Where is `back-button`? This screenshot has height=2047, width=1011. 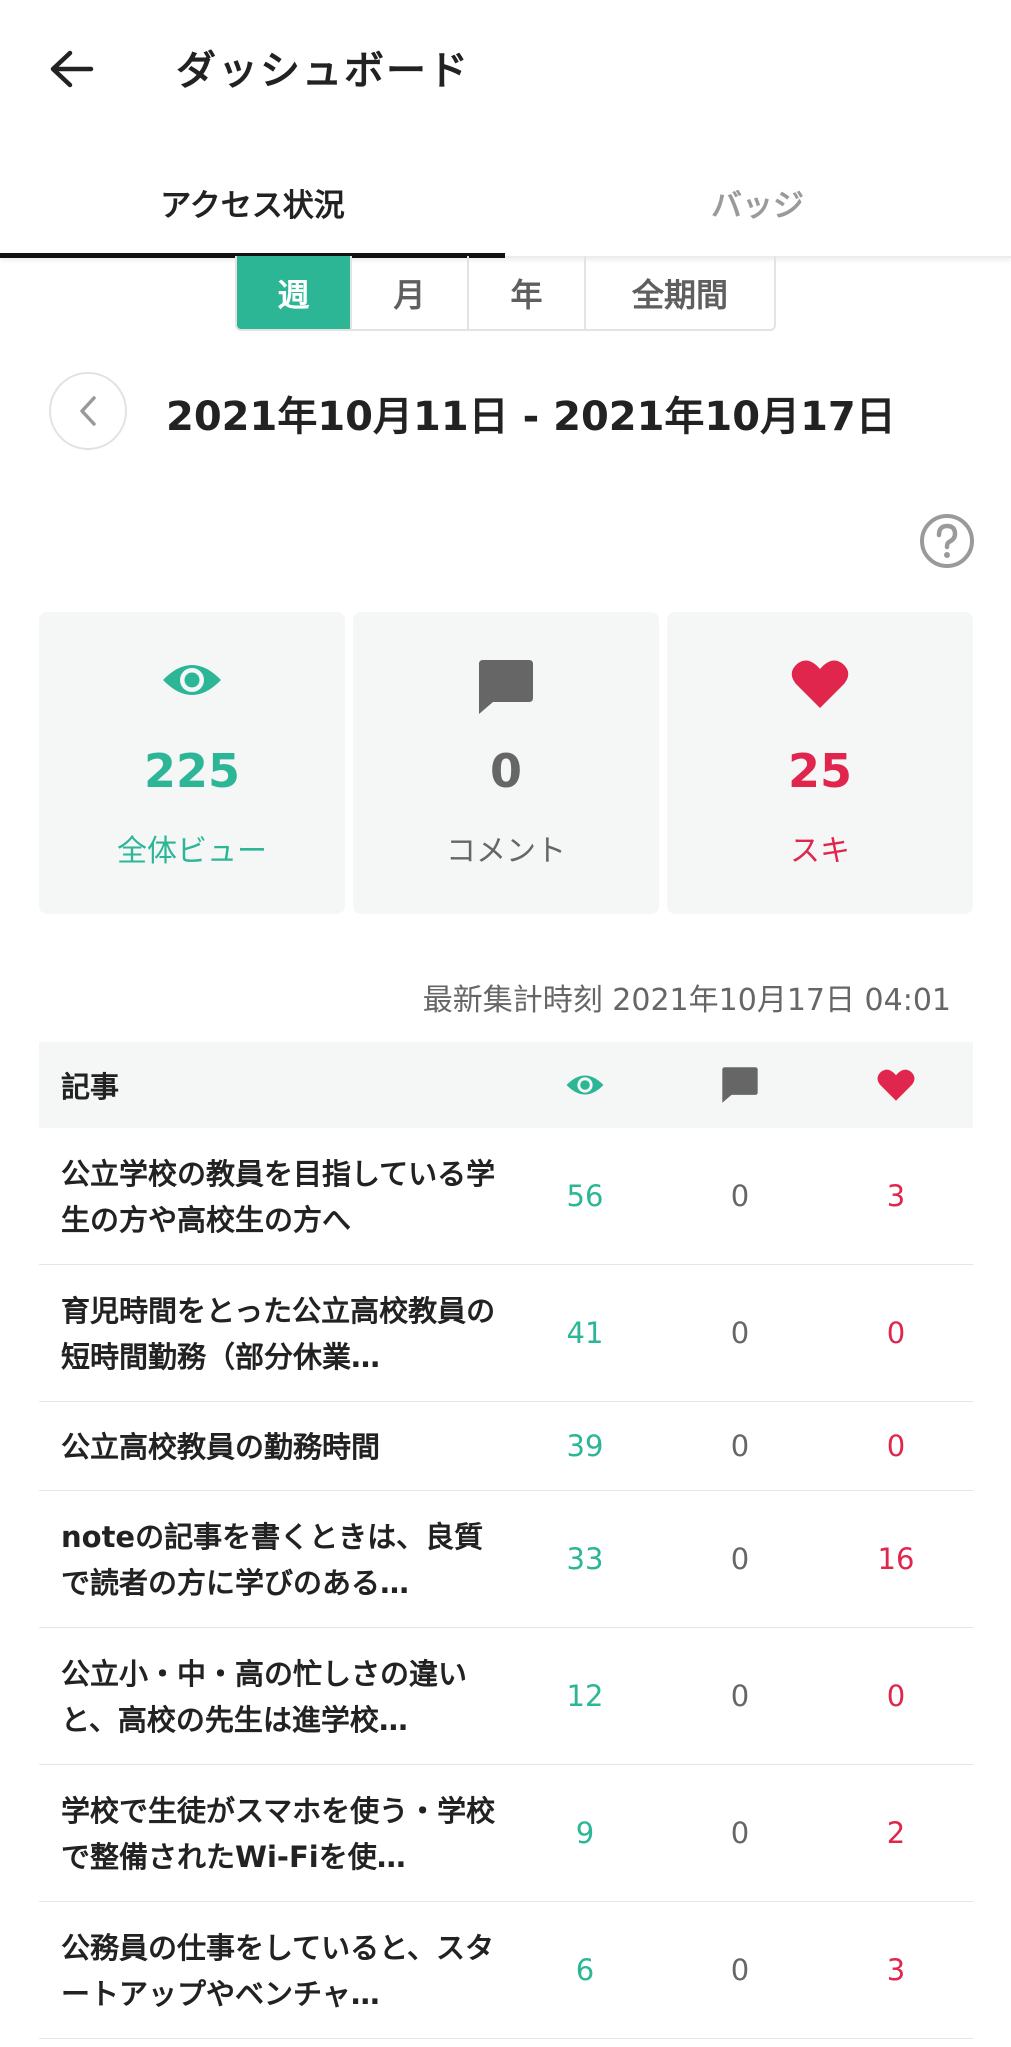
back-button is located at coordinates (71, 69).